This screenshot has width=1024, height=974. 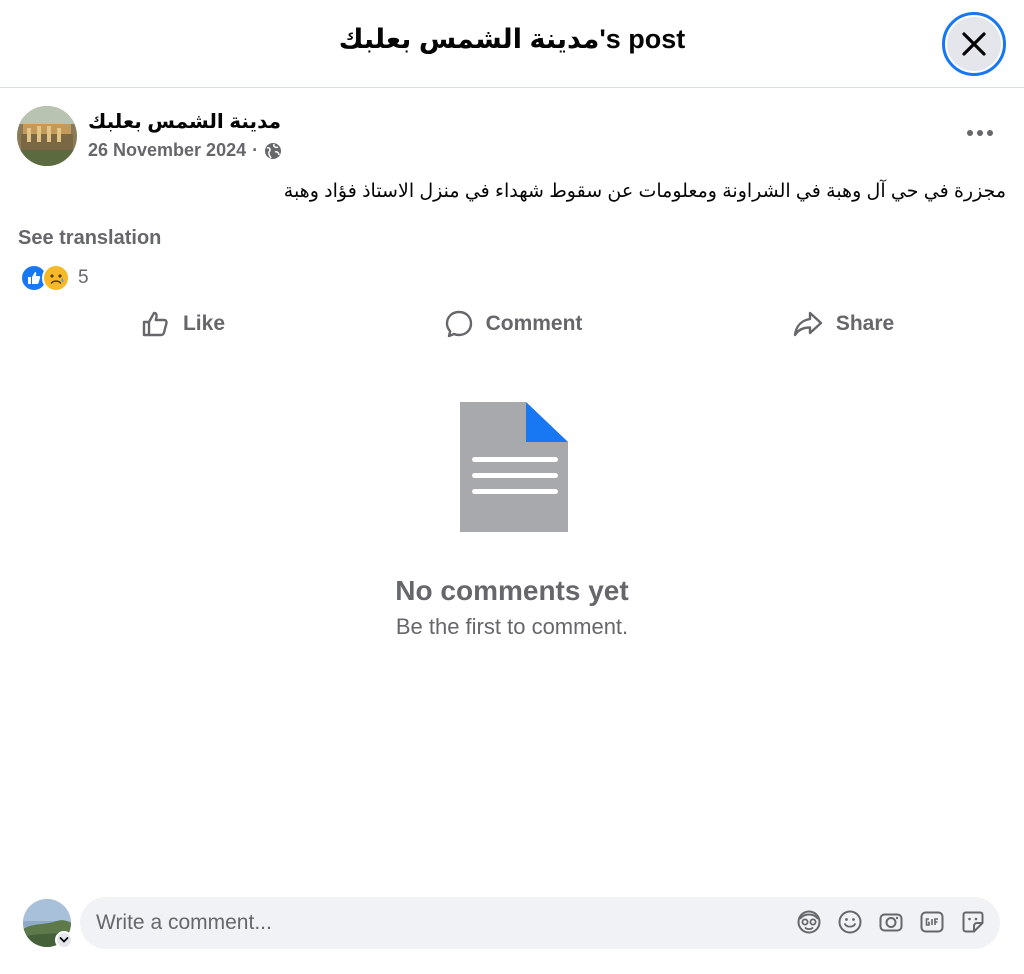 I want to click on page-avatar, so click(x=47, y=136).